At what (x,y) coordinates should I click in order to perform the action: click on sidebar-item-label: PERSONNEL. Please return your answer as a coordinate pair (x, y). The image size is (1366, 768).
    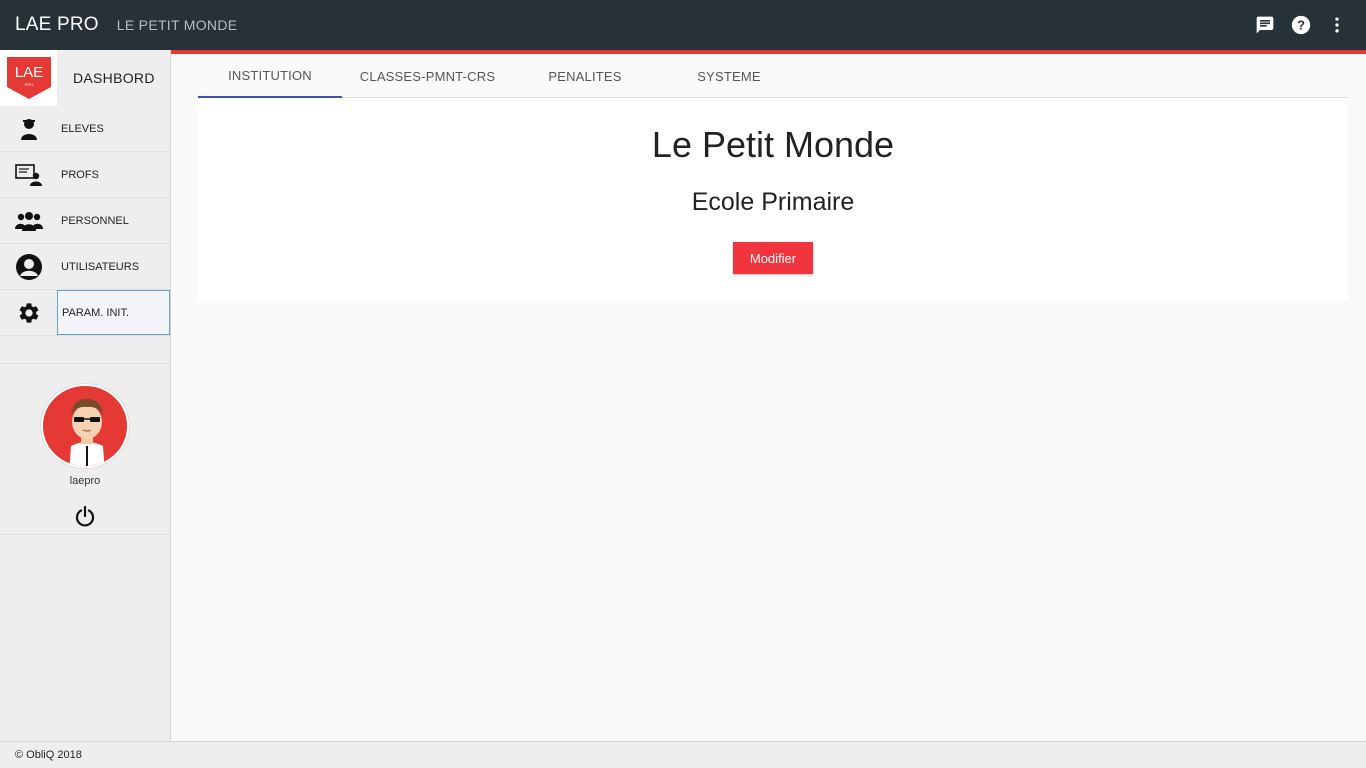
    Looking at the image, I should click on (95, 220).